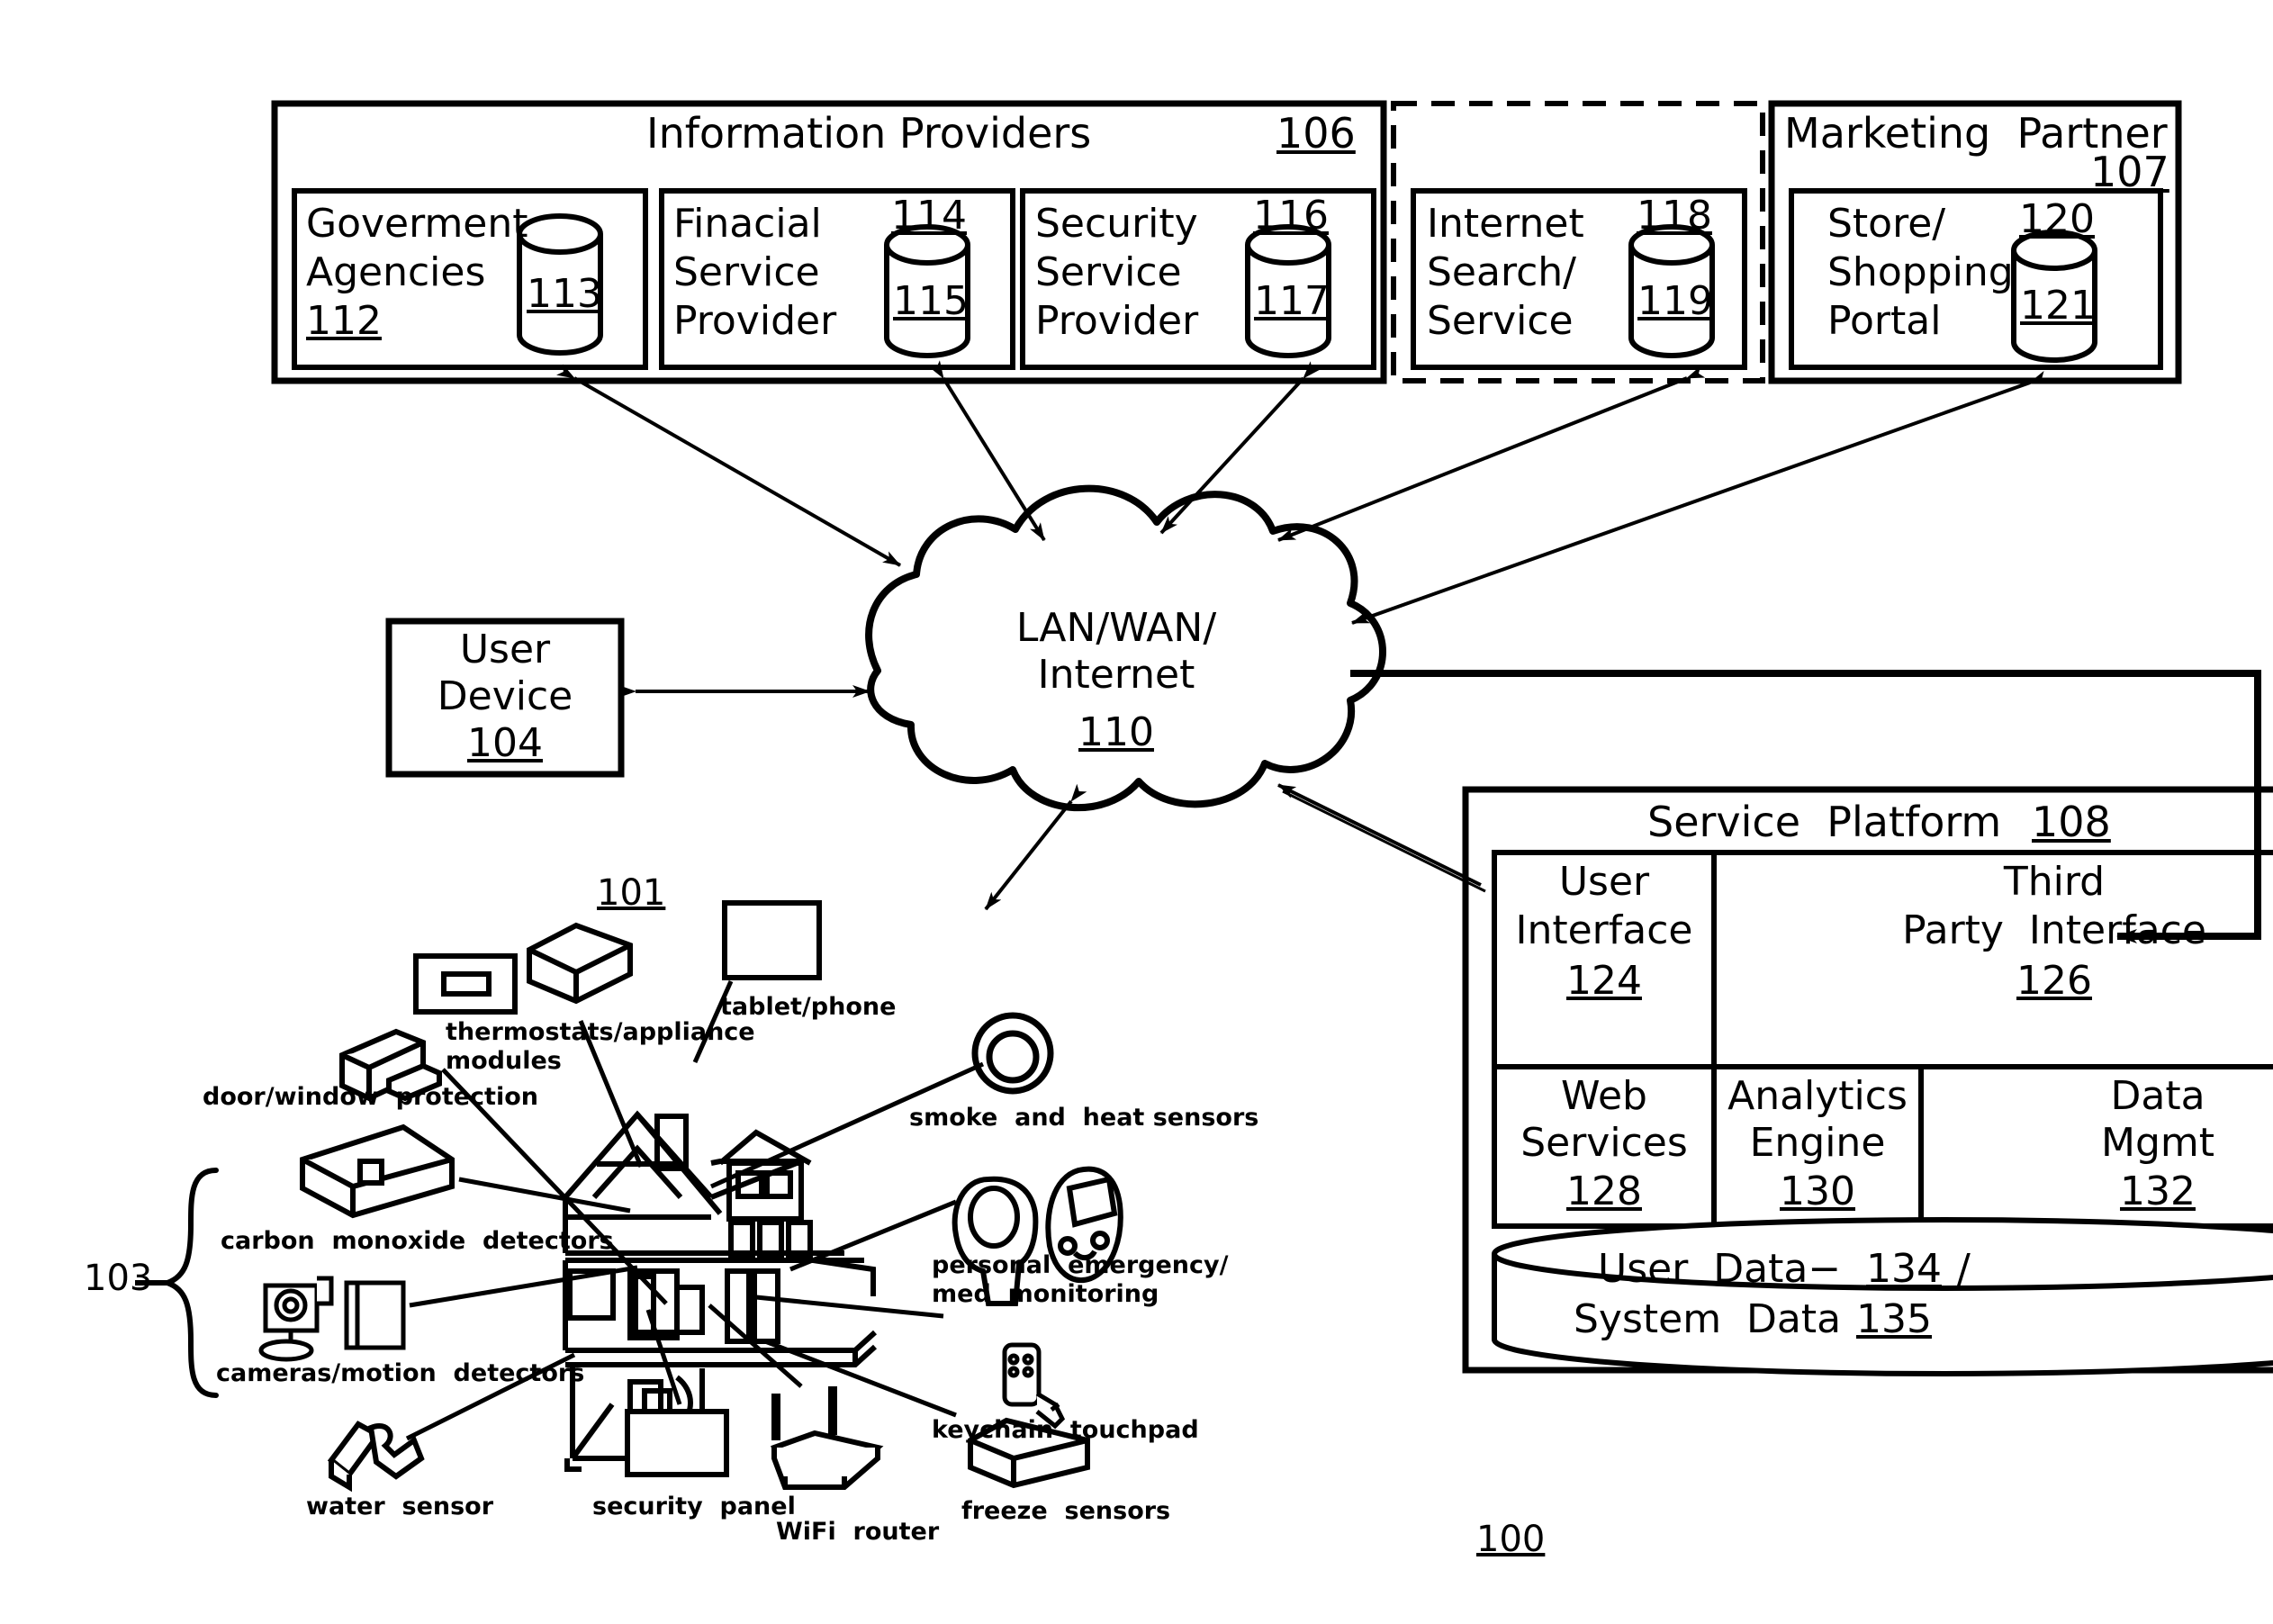 This screenshot has width=2273, height=1624. Describe the element at coordinates (1108, 272) in the screenshot. I see `security-line2: Service` at that location.